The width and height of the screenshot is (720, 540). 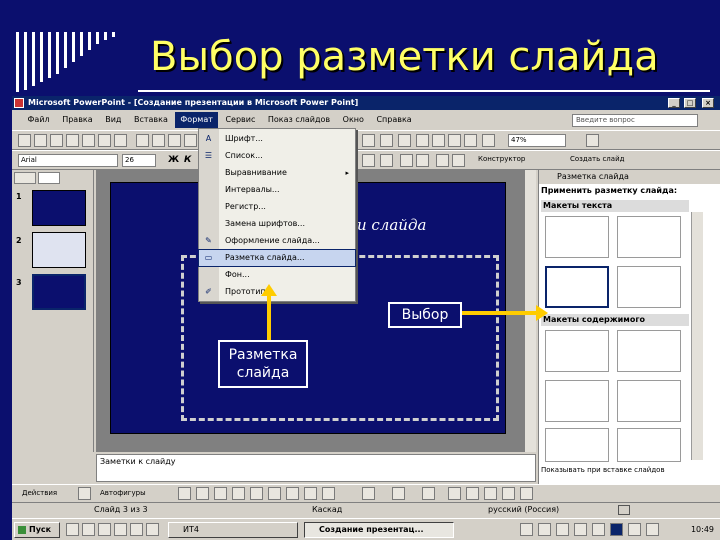 What do you see at coordinates (398, 493) in the screenshot?
I see `line-color-icon` at bounding box center [398, 493].